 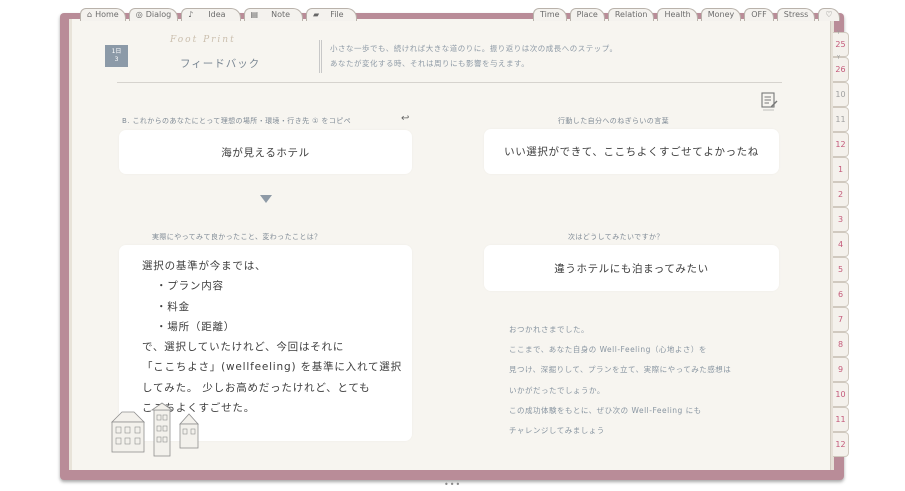 What do you see at coordinates (265, 152) in the screenshot?
I see `answer-card-ideal-place: 海が見えるホテル` at bounding box center [265, 152].